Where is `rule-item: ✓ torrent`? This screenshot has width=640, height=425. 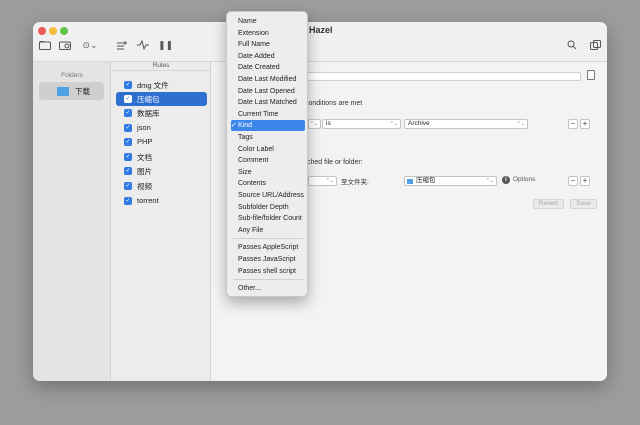
rule-item: ✓ torrent is located at coordinates (161, 201).